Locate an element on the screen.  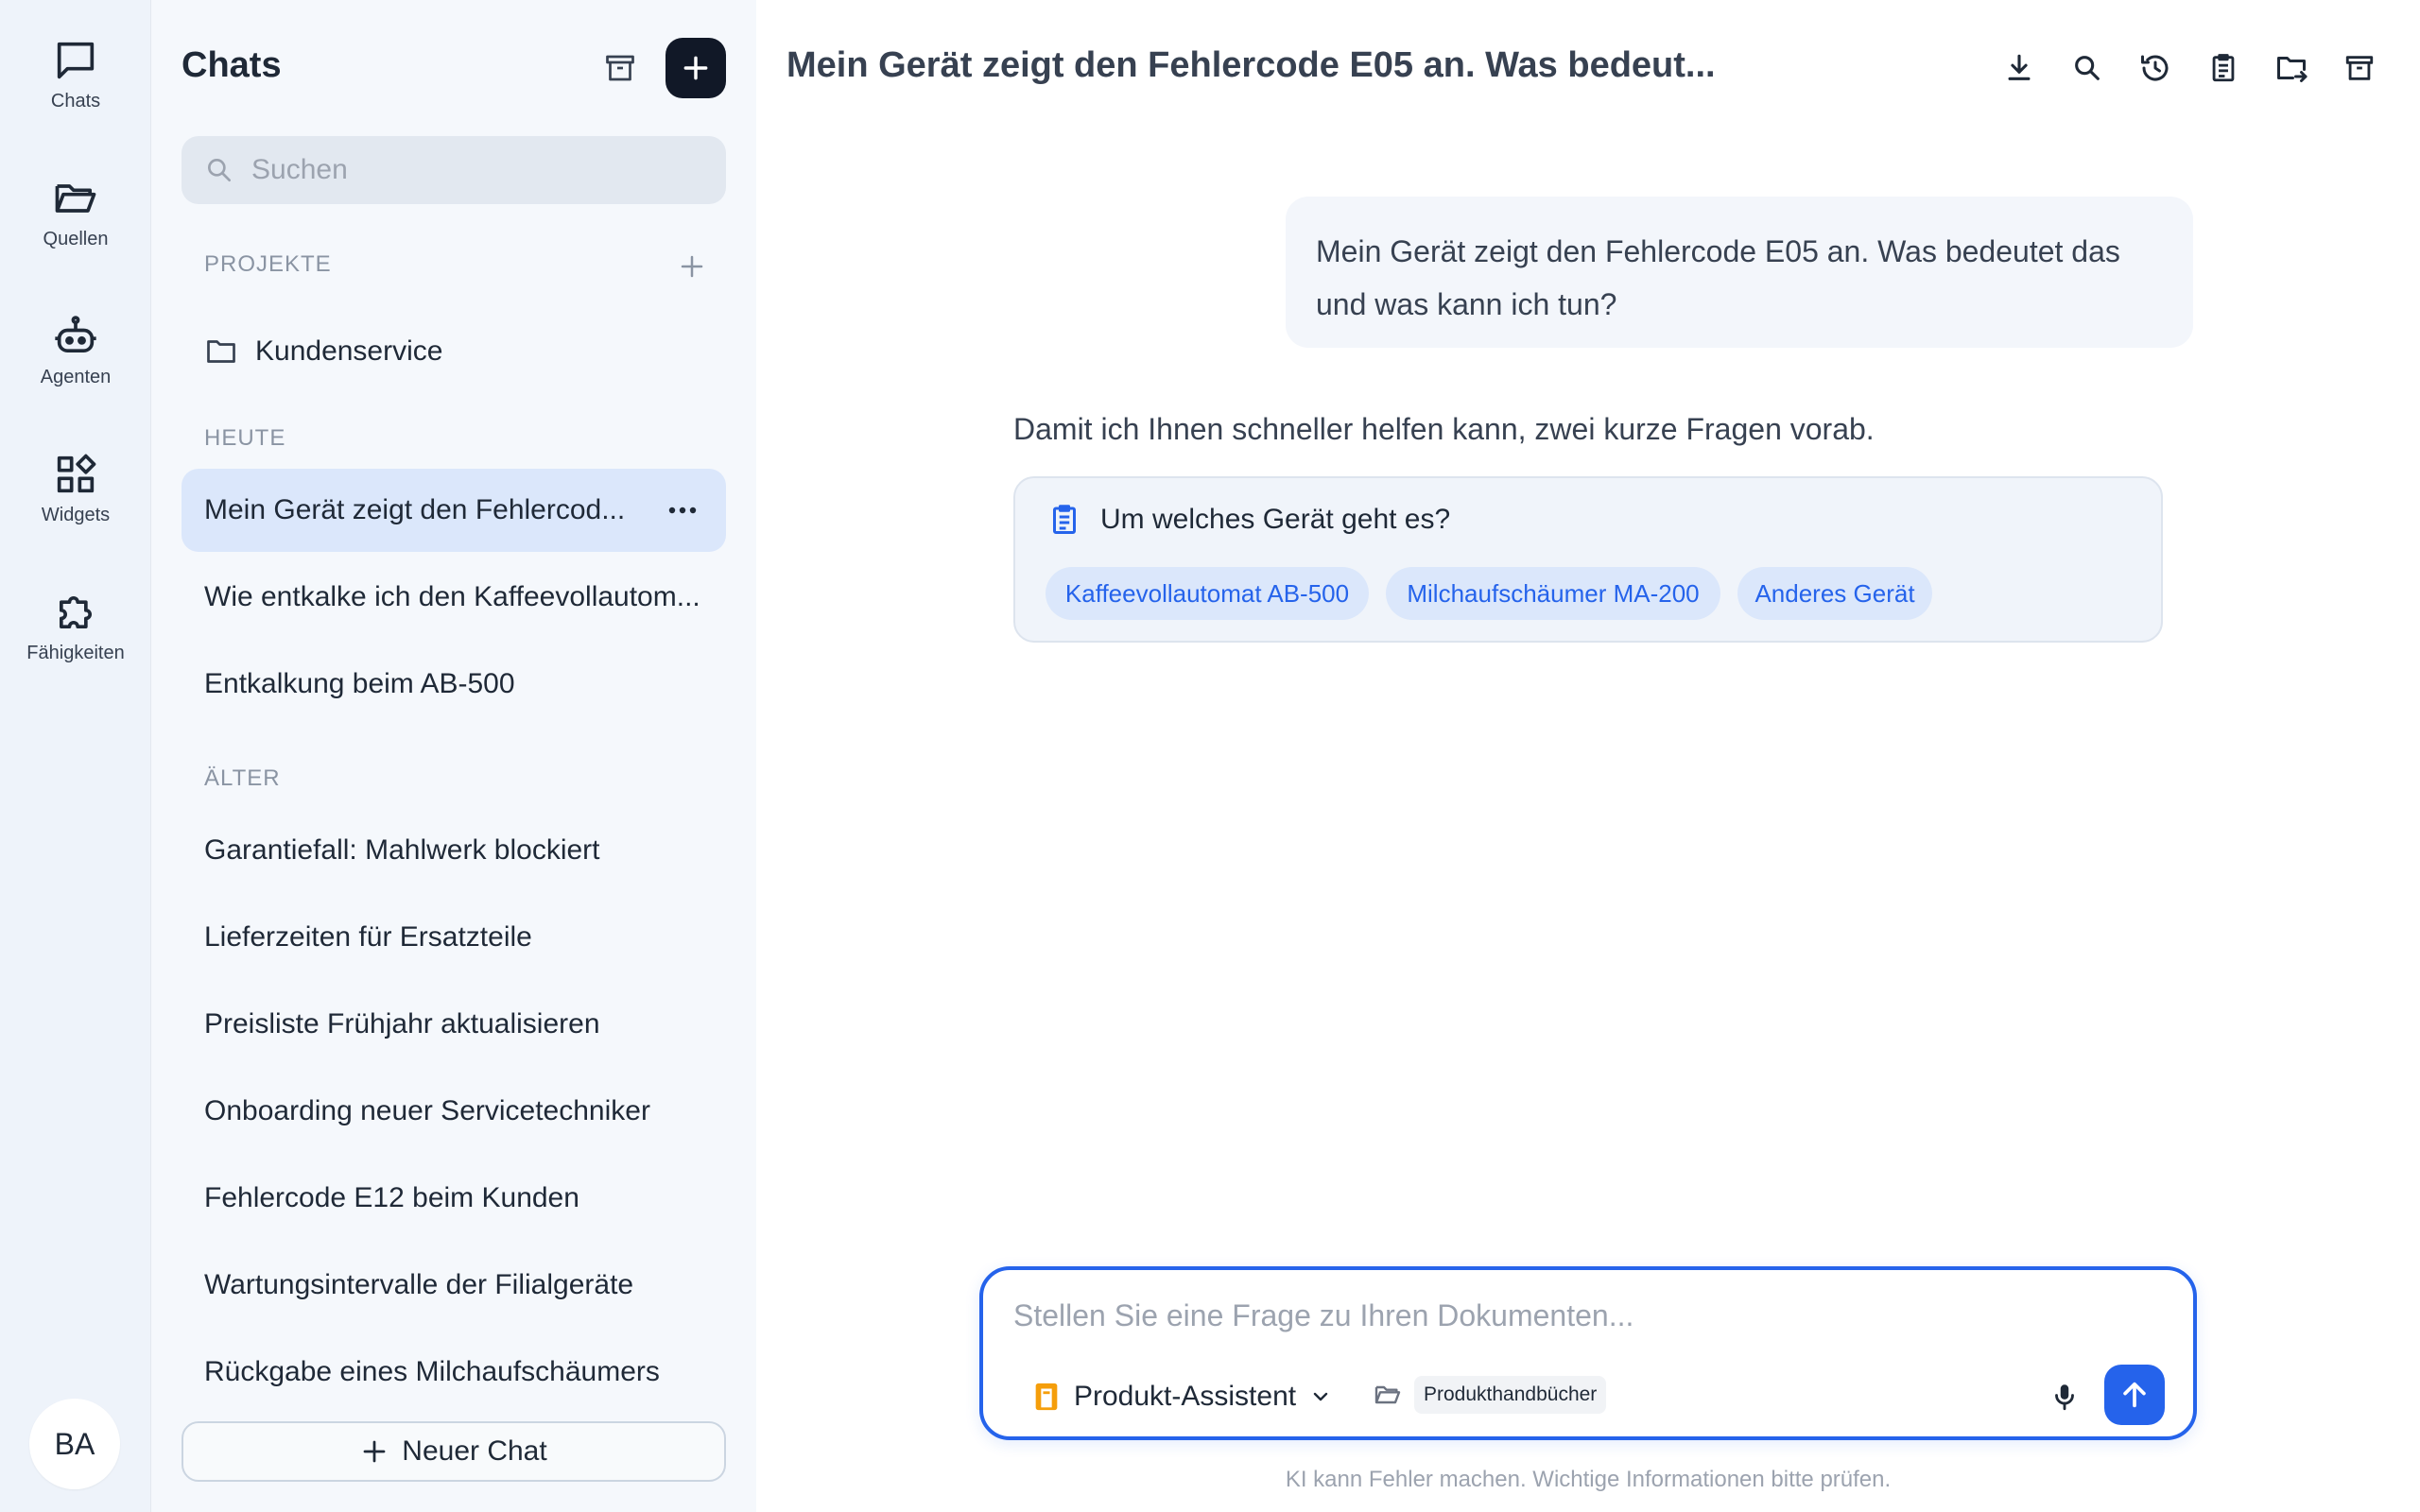
chat-item-label: Preisliste Frühjahr aktualisieren is located at coordinates (402, 1024).